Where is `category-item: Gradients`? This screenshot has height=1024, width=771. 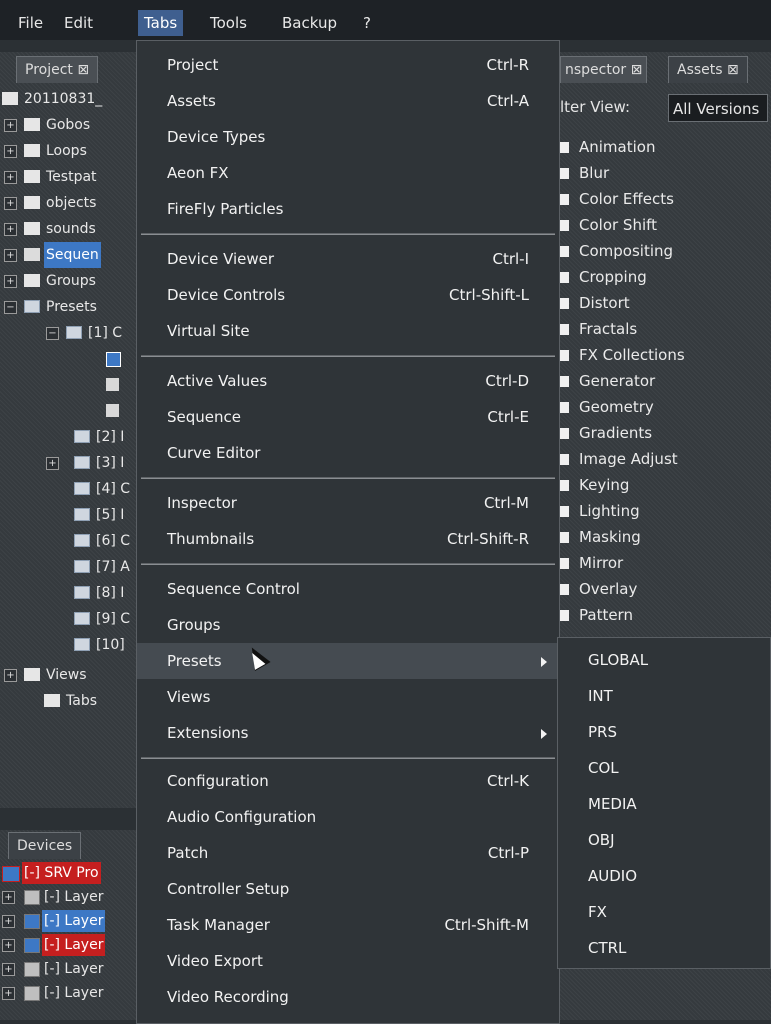
category-item: Gradients is located at coordinates (606, 433).